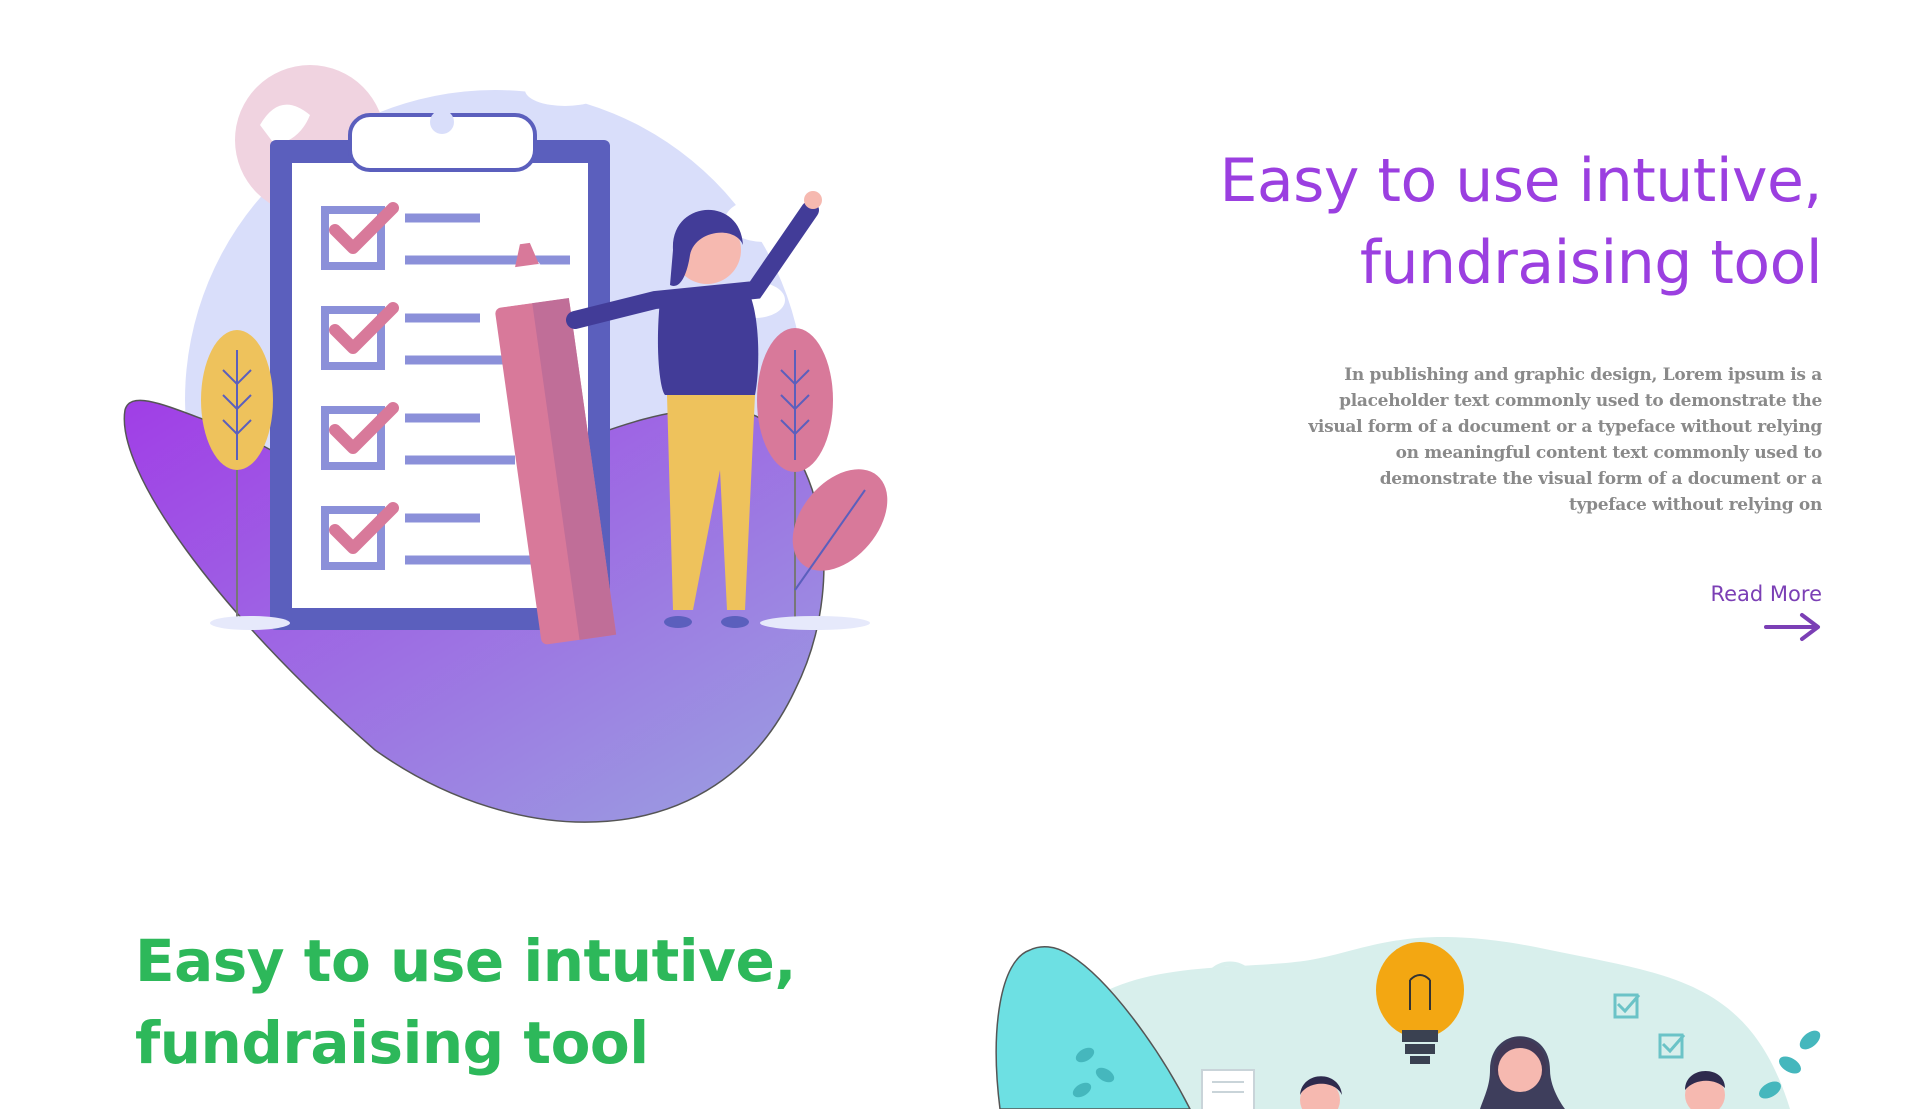 The width and height of the screenshot is (1920, 1109). What do you see at coordinates (392, 1043) in the screenshot?
I see `feature-heading-2-line2: fundraising tool` at bounding box center [392, 1043].